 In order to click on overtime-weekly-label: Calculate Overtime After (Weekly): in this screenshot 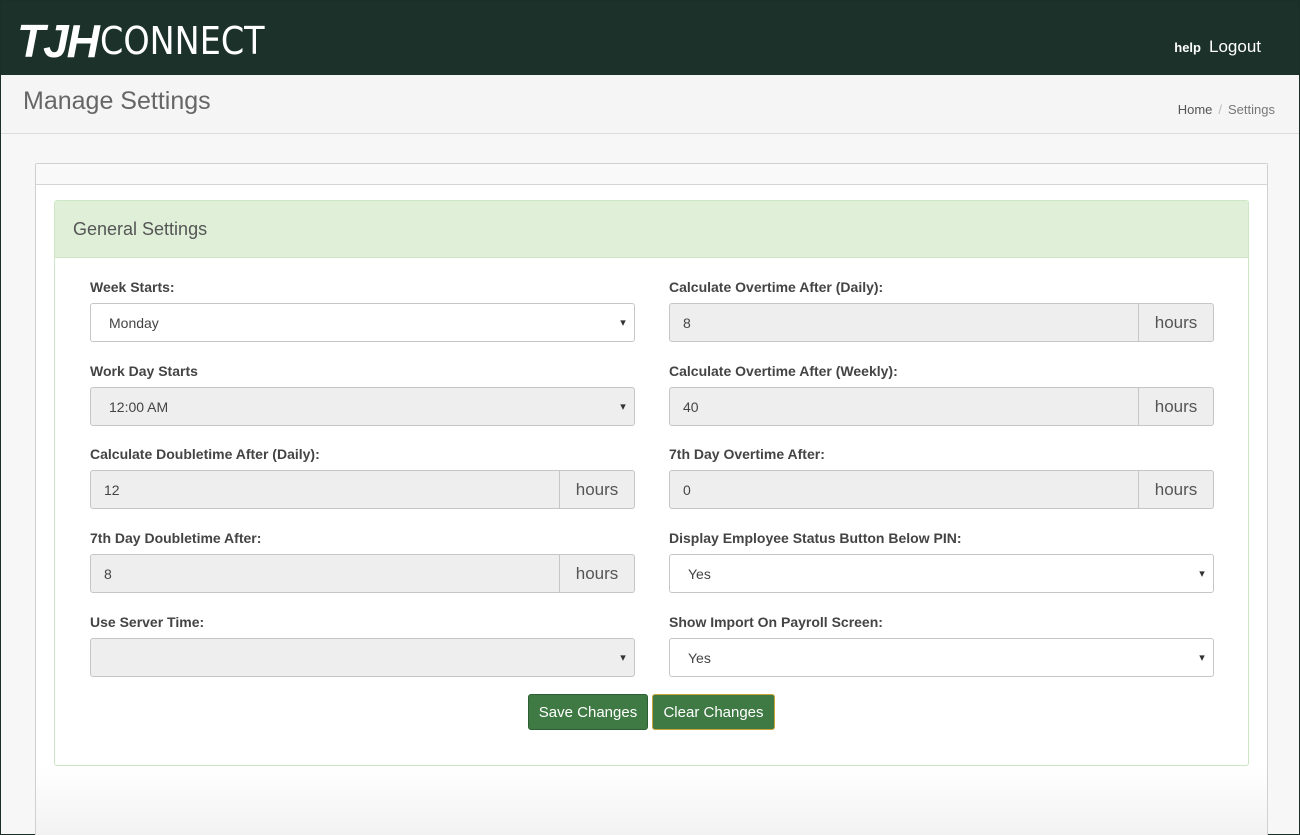, I will do `click(783, 371)`.